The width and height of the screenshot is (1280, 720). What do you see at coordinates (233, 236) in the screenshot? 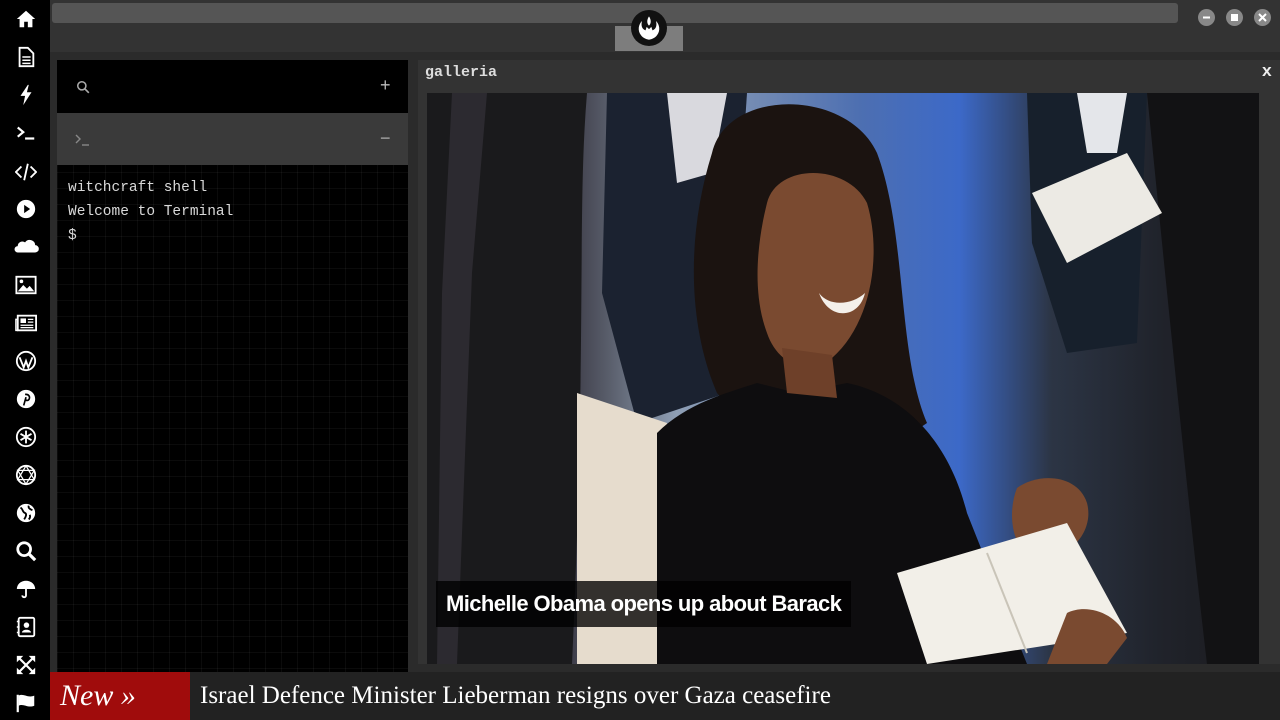
I see `terminal-prompt: $` at bounding box center [233, 236].